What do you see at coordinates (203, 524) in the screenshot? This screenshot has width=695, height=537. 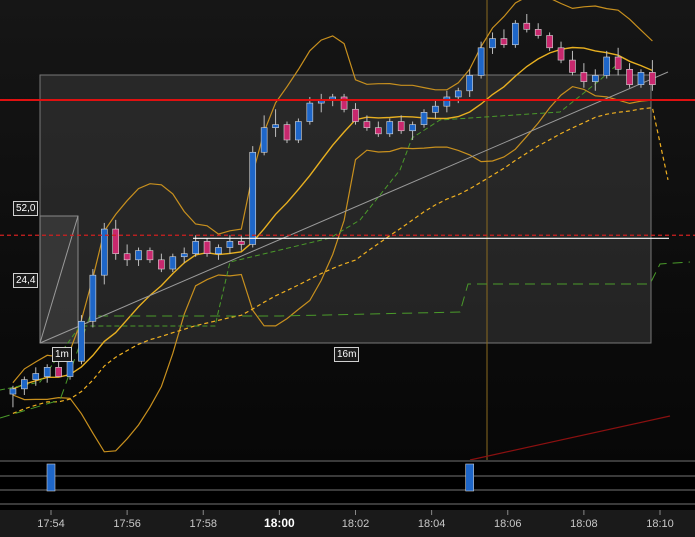 I see `x-tick-label: 17:58` at bounding box center [203, 524].